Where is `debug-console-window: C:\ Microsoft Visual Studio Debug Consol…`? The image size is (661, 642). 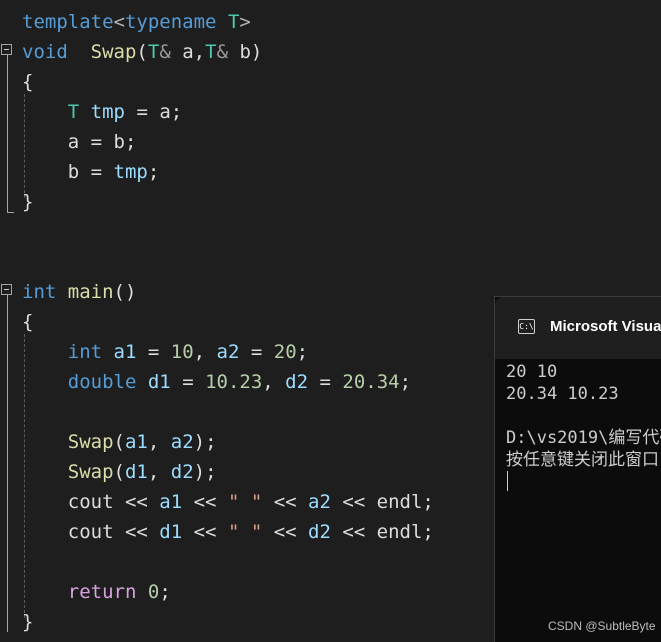 debug-console-window: C:\ Microsoft Visual Studio Debug Consol… is located at coordinates (577, 469).